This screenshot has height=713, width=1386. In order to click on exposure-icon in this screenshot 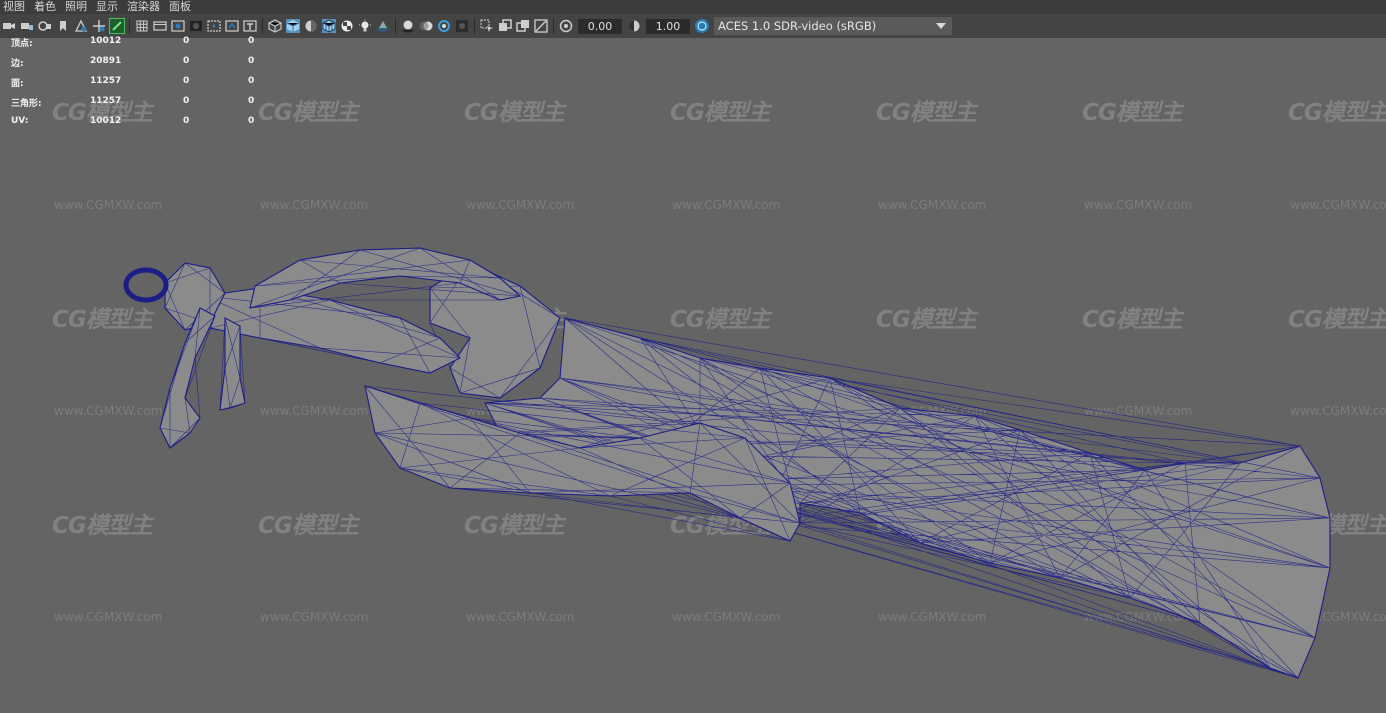, I will do `click(566, 26)`.